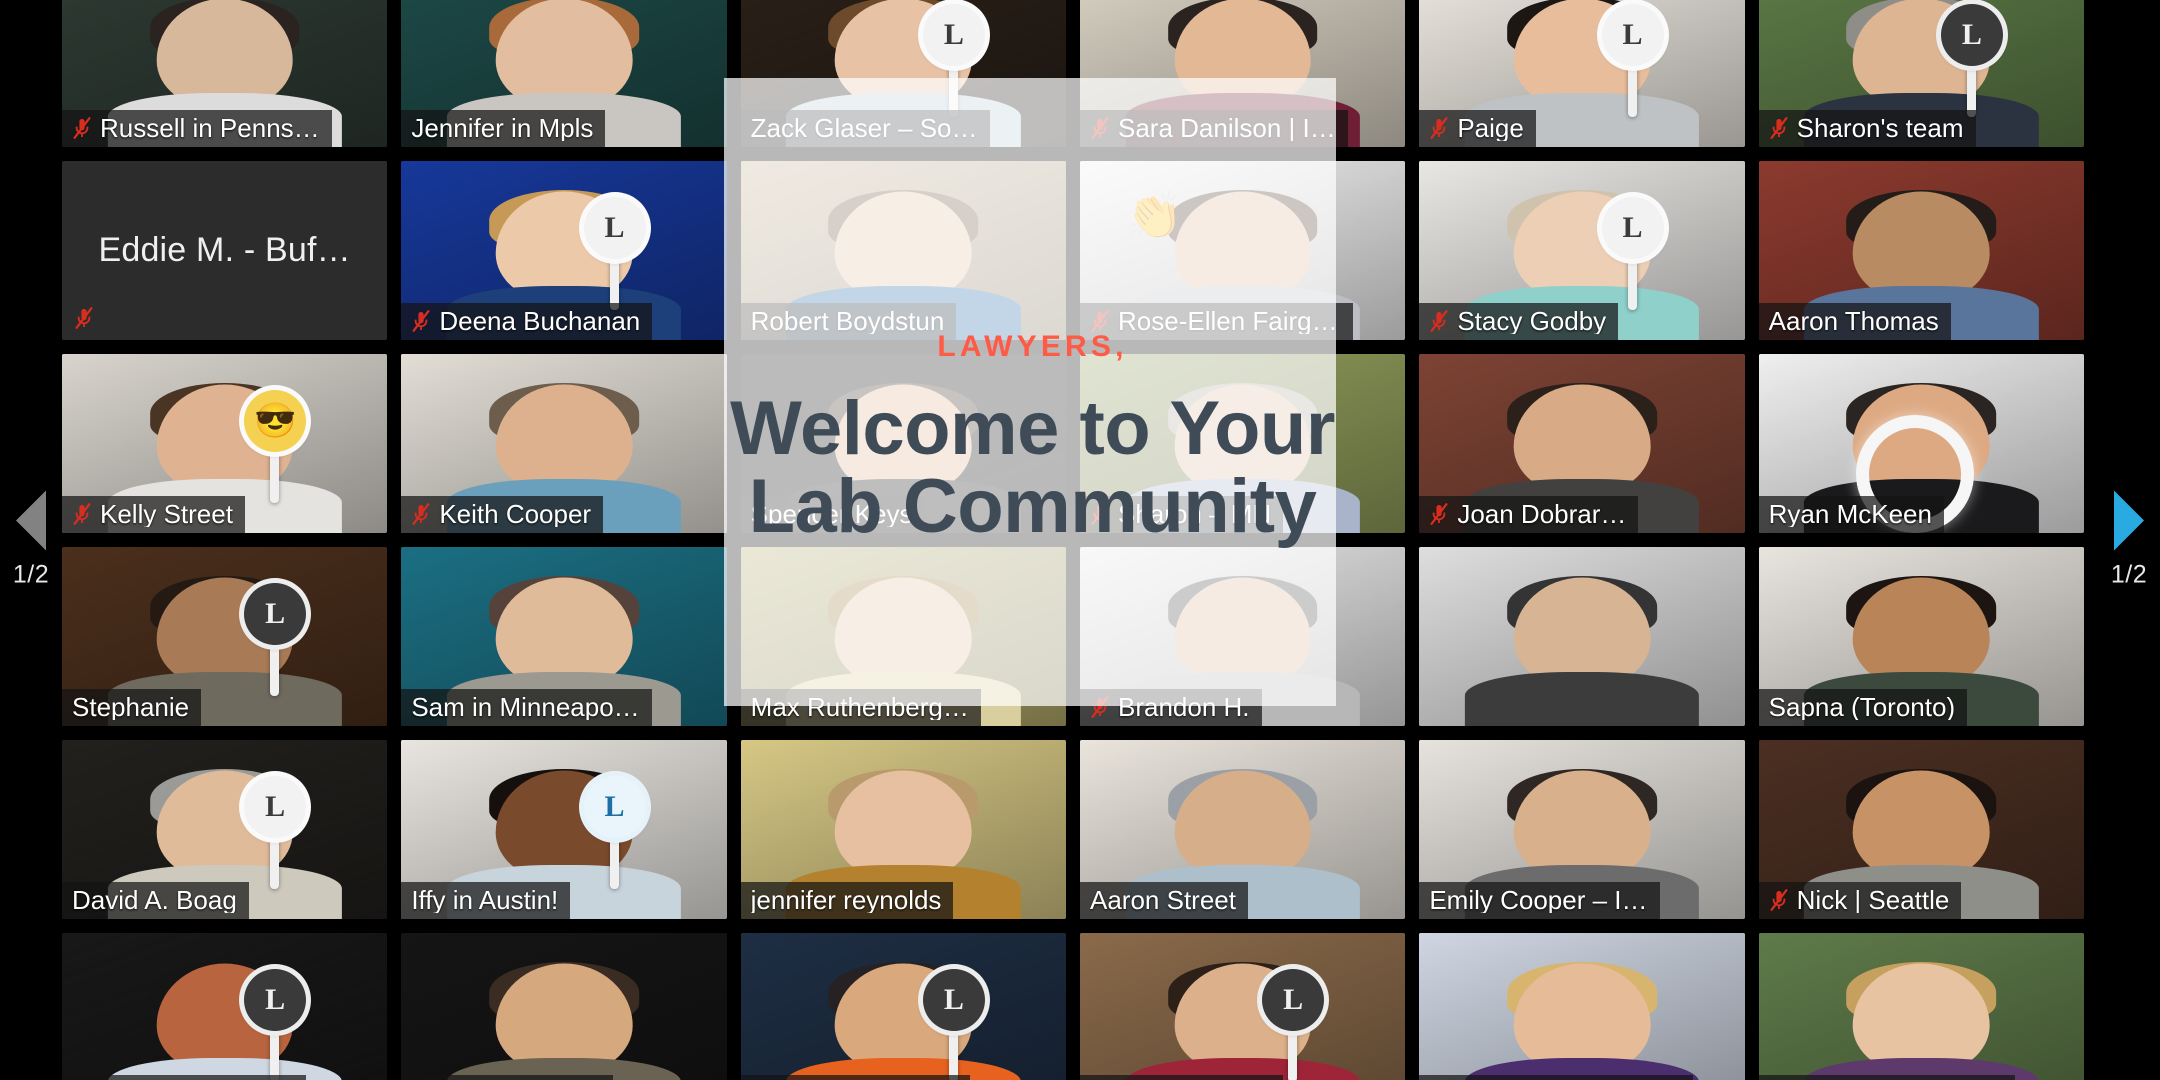 This screenshot has width=2160, height=1080. What do you see at coordinates (855, 1077) in the screenshot?
I see `participant-name-bar: Ryan R. in CLE` at bounding box center [855, 1077].